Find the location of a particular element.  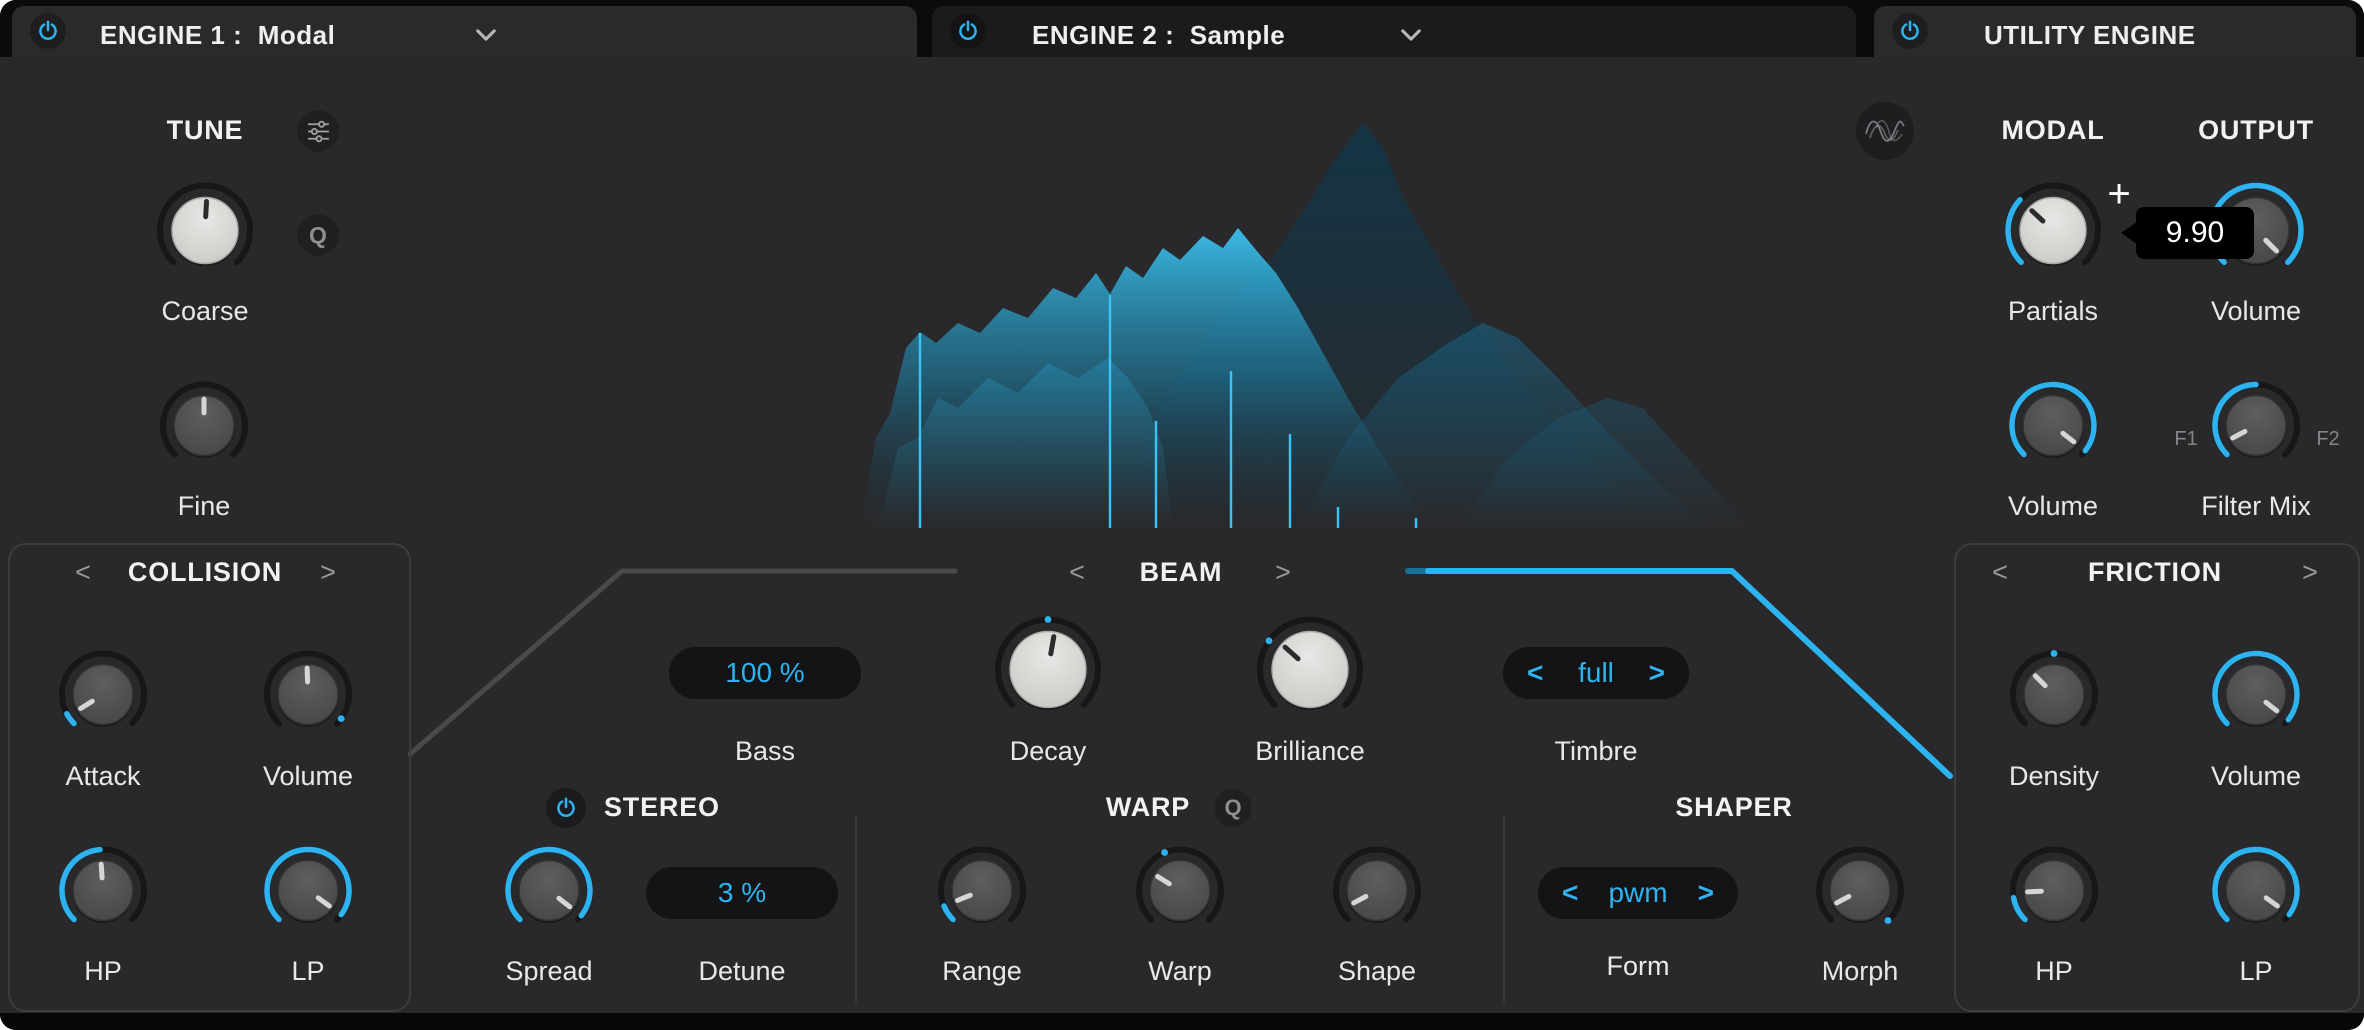

tooltip-value: 9.90 is located at coordinates (2195, 232).